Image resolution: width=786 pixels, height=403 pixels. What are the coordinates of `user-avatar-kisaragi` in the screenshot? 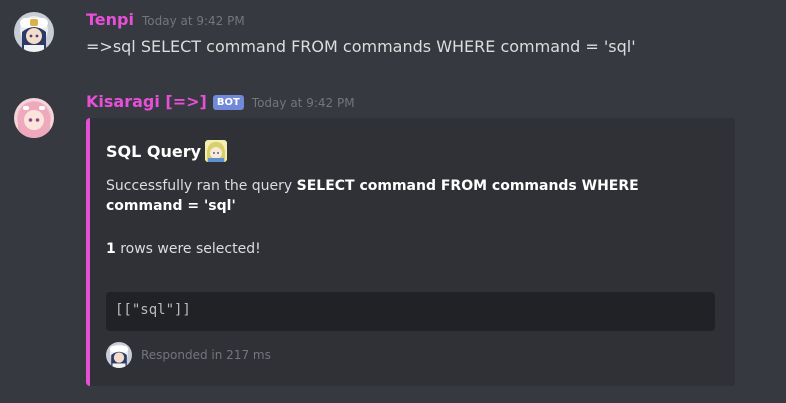 It's located at (34, 118).